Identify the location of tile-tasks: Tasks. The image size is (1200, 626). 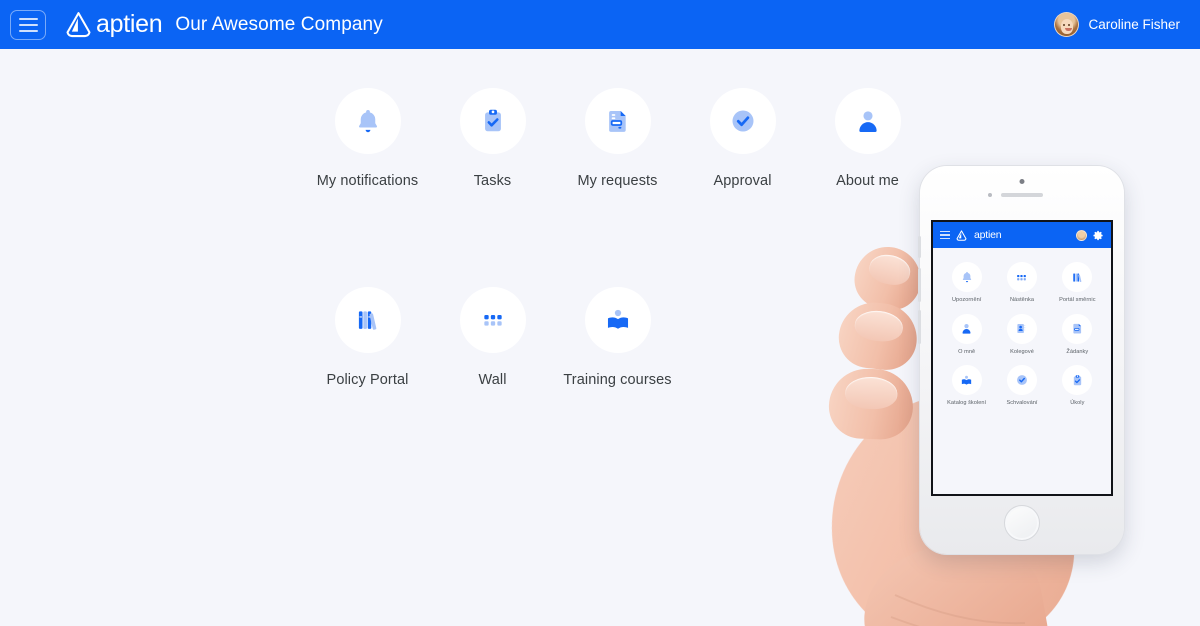
(492, 138).